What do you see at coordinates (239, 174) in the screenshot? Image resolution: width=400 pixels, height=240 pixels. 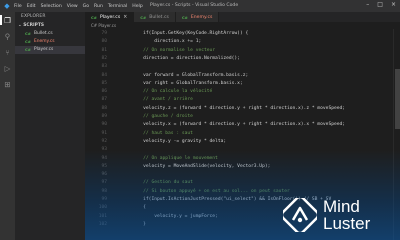 I see `code-line: 96` at bounding box center [239, 174].